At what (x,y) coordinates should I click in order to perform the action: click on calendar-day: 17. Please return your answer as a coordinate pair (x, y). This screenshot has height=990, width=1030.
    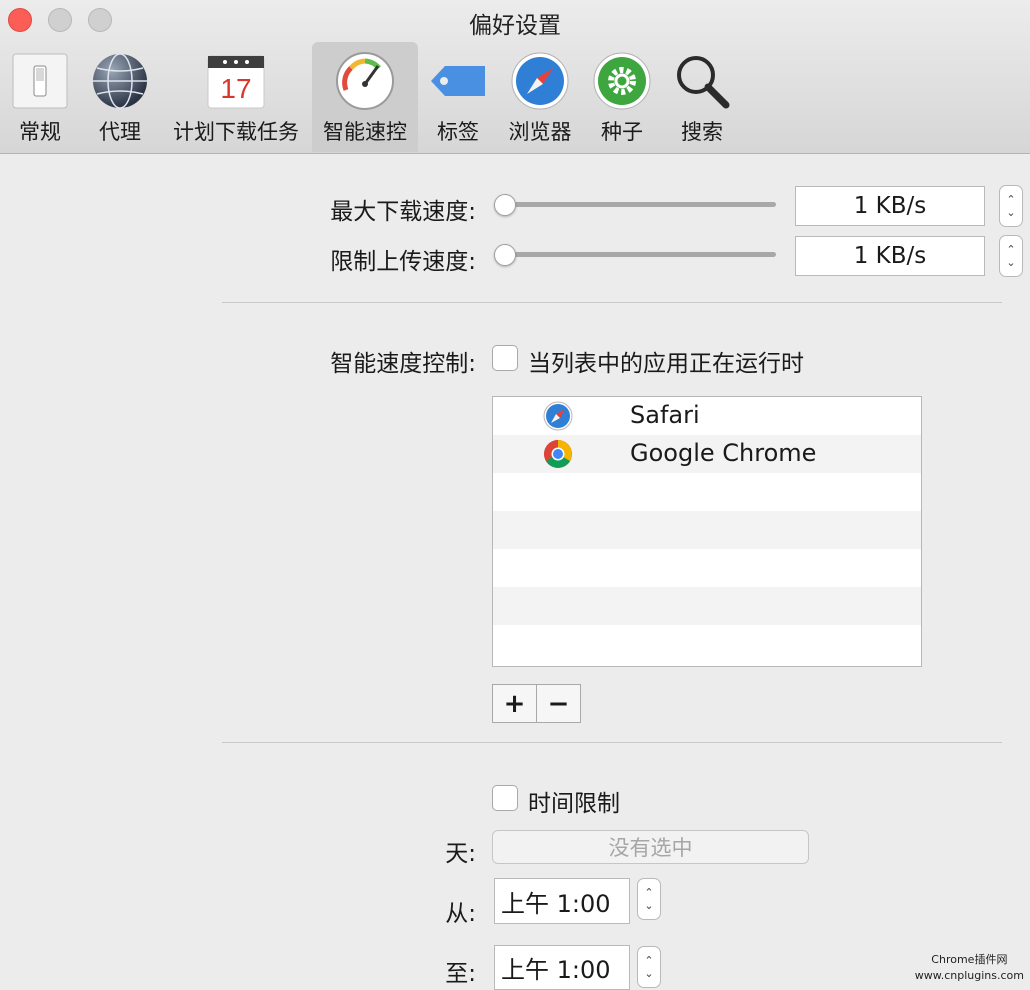
    Looking at the image, I should click on (235, 88).